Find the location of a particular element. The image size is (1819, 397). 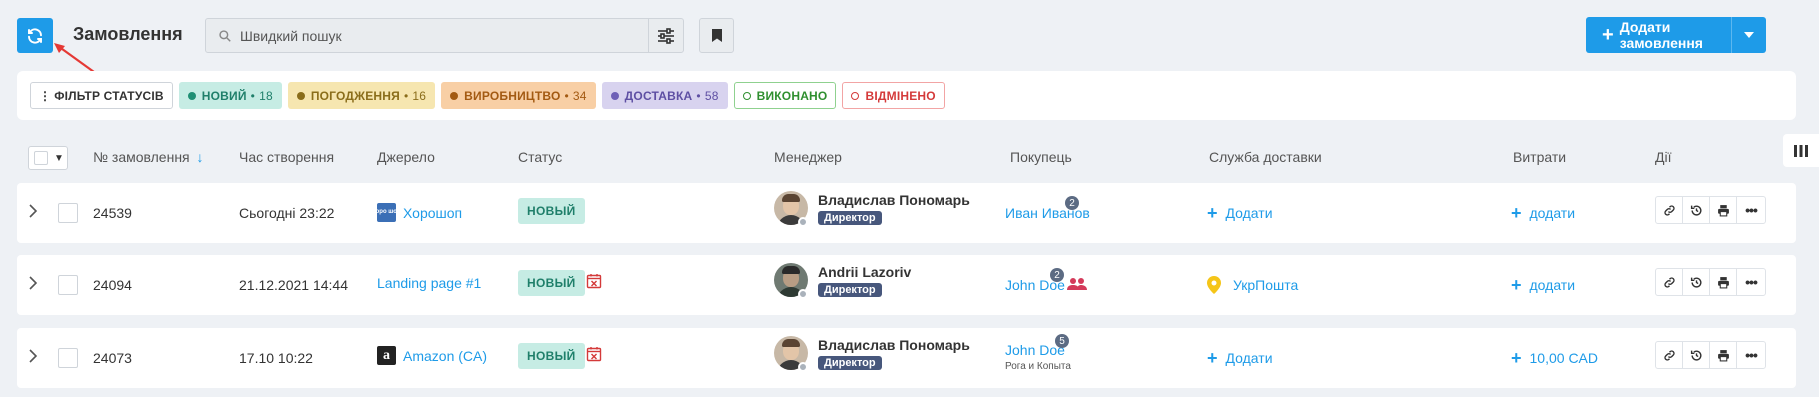

printer-icon is located at coordinates (1723, 282).